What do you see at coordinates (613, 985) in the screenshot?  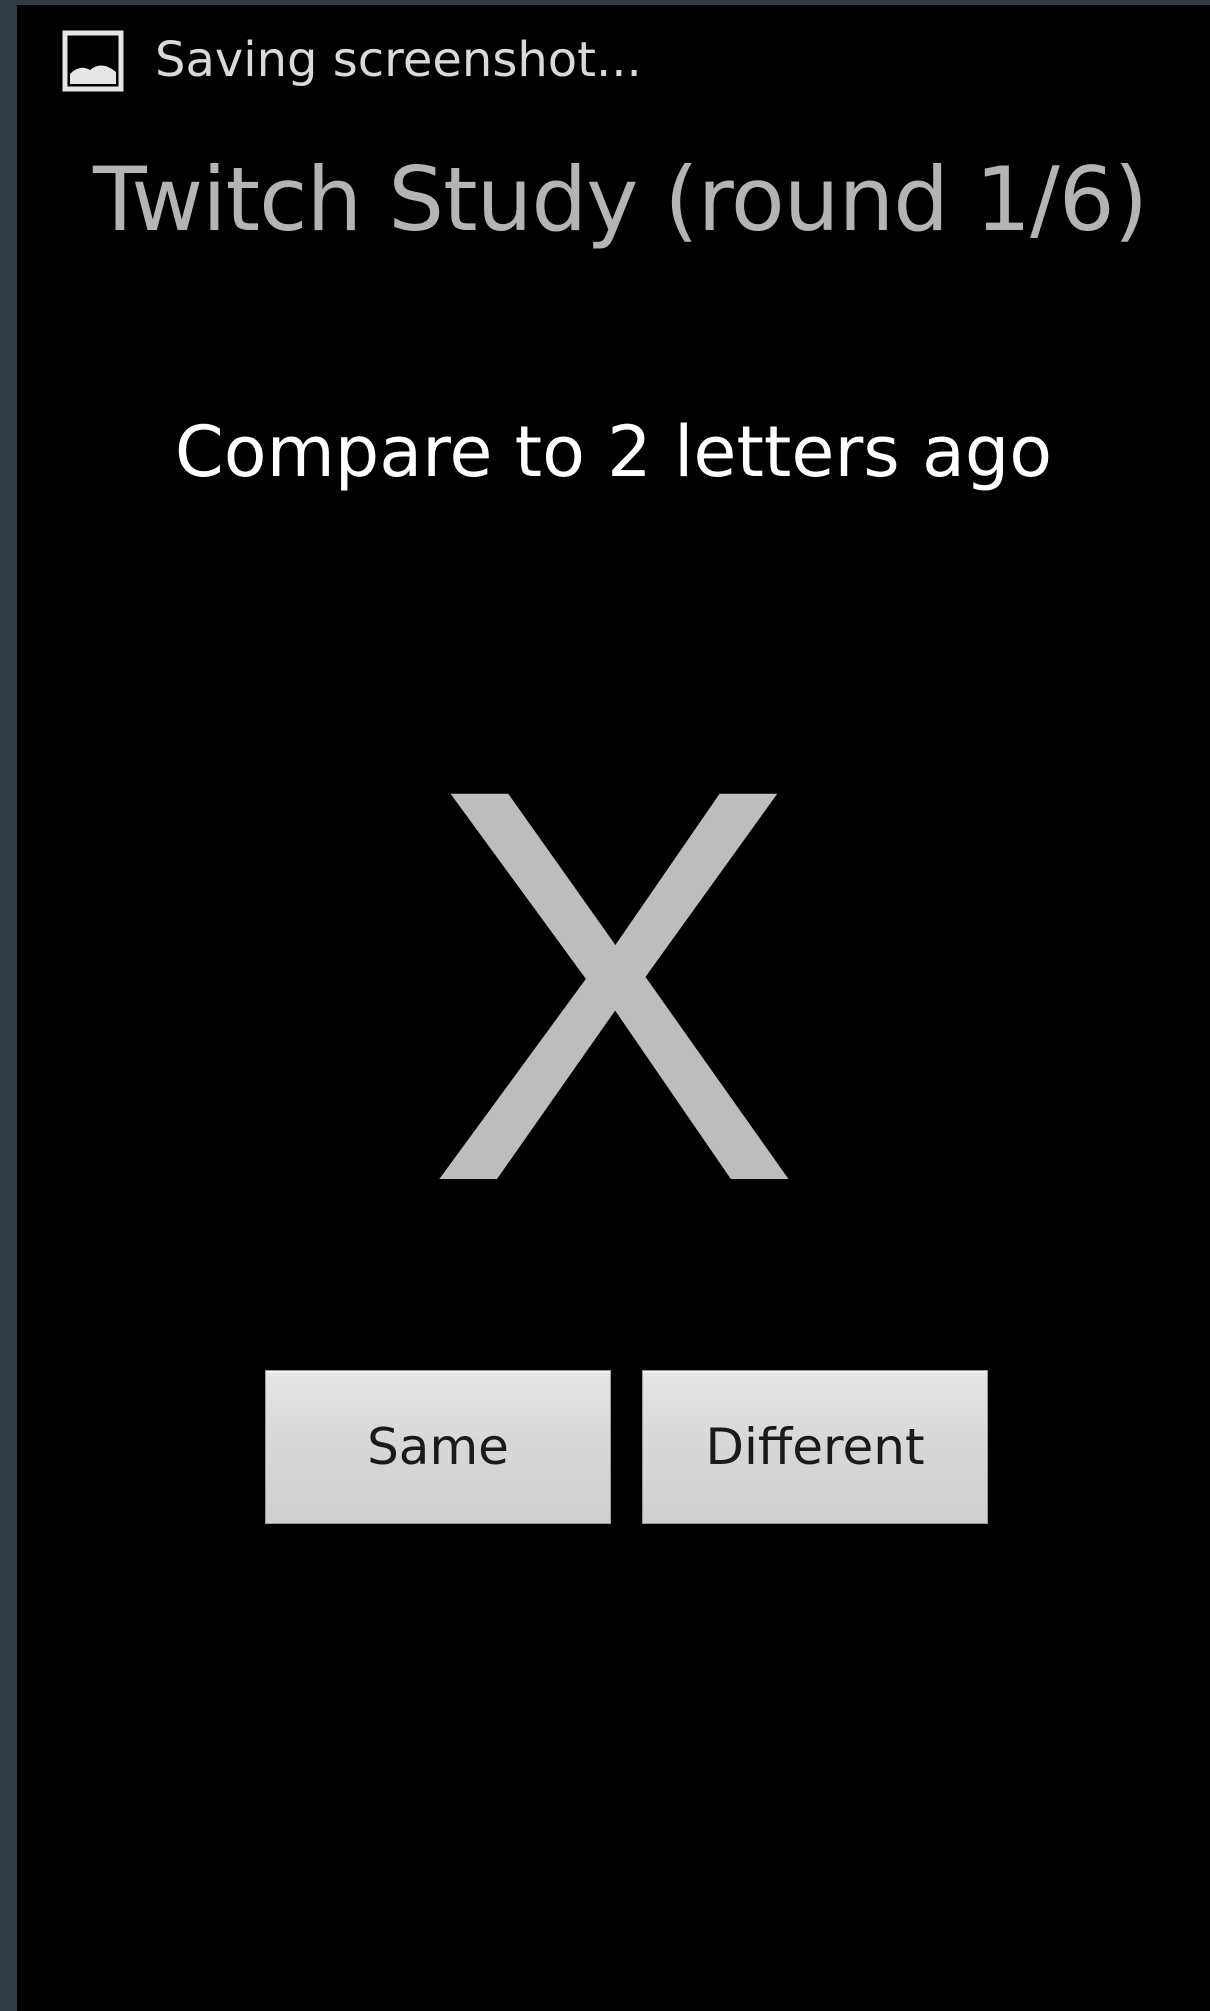 I see `stimulus-letter: X` at bounding box center [613, 985].